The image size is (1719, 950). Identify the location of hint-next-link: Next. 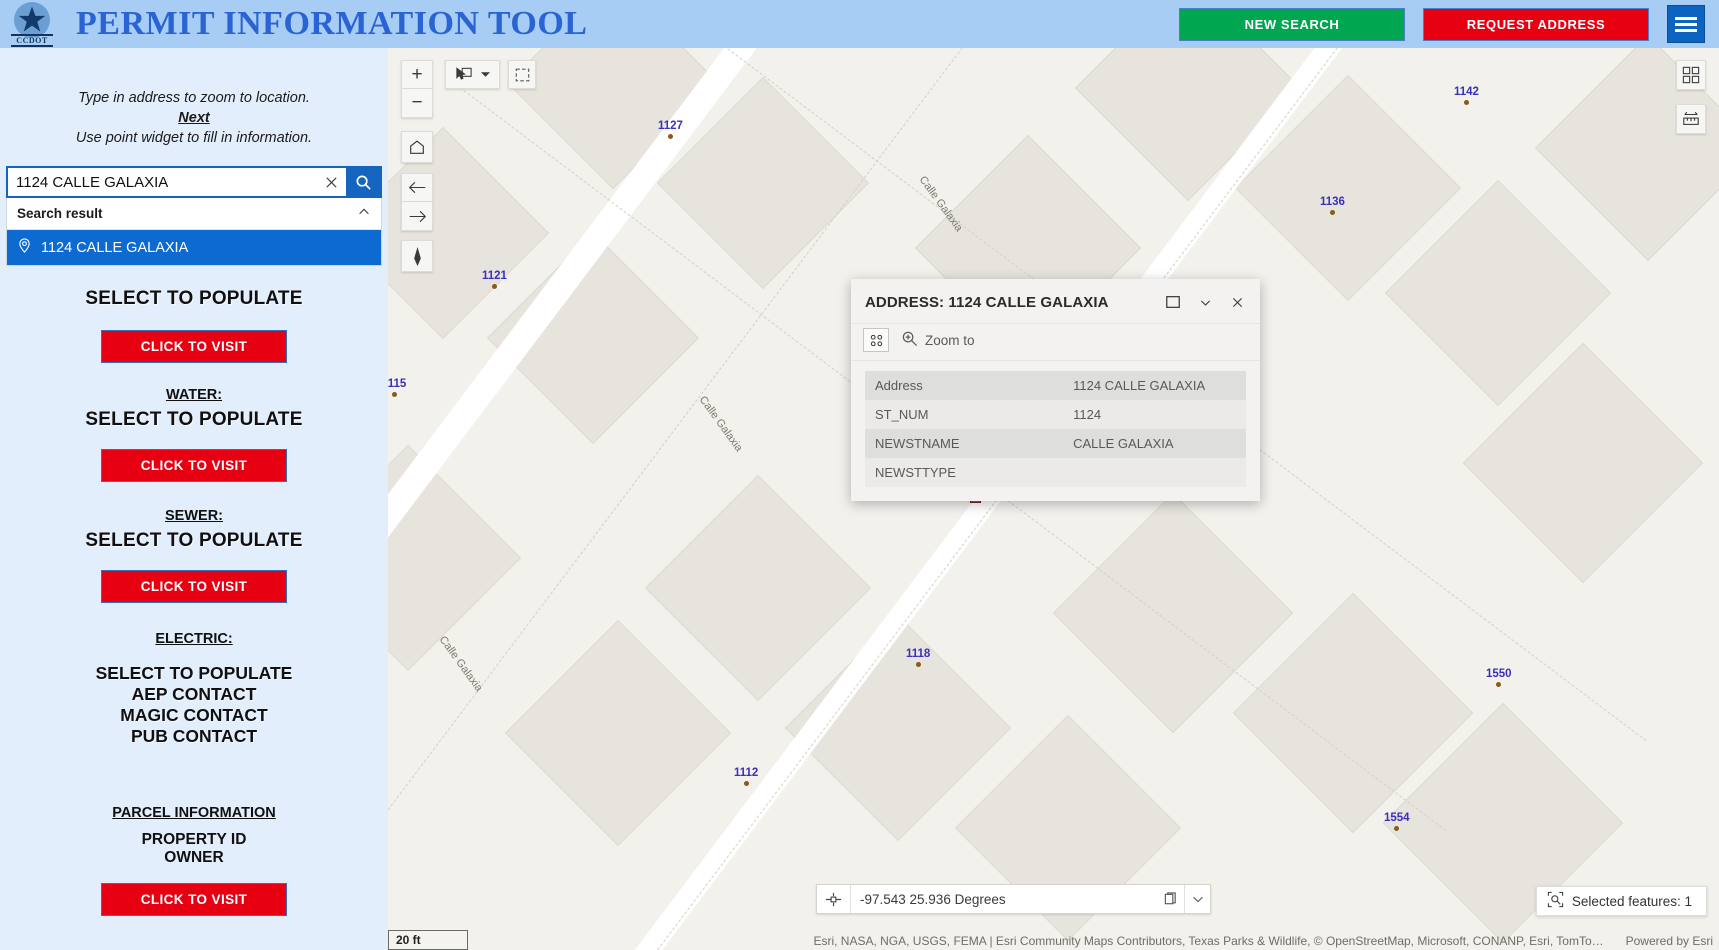
(194, 118).